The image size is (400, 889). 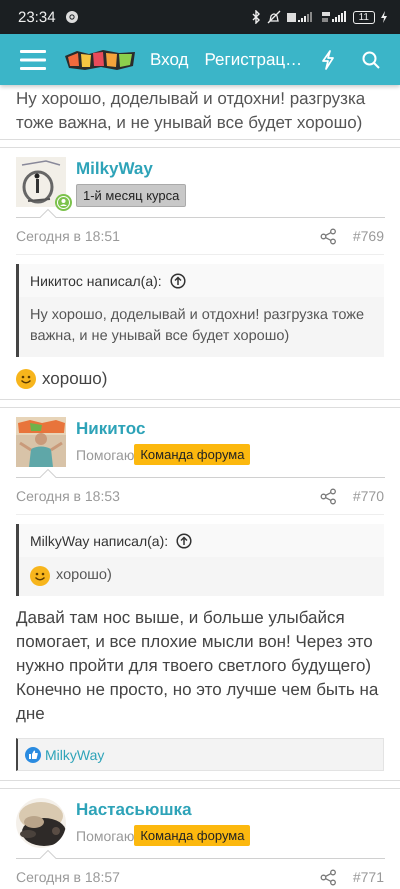 What do you see at coordinates (335, 17) in the screenshot?
I see `signal-icon` at bounding box center [335, 17].